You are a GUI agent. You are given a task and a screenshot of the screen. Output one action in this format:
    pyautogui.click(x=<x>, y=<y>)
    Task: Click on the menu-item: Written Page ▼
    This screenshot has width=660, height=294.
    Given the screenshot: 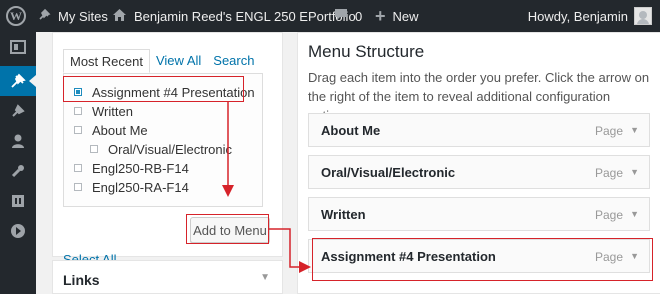 What is the action you would take?
    pyautogui.click(x=479, y=214)
    